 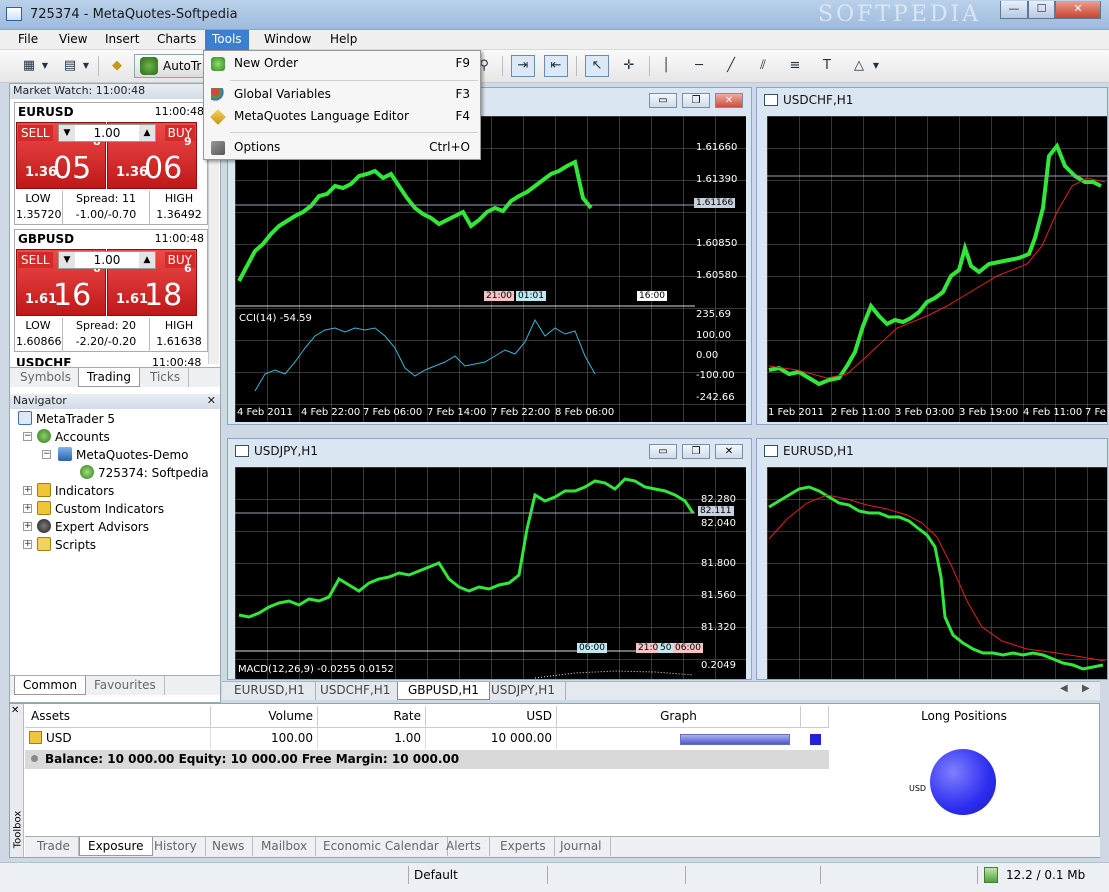 What do you see at coordinates (581, 846) in the screenshot?
I see `tab-journal: Journal` at bounding box center [581, 846].